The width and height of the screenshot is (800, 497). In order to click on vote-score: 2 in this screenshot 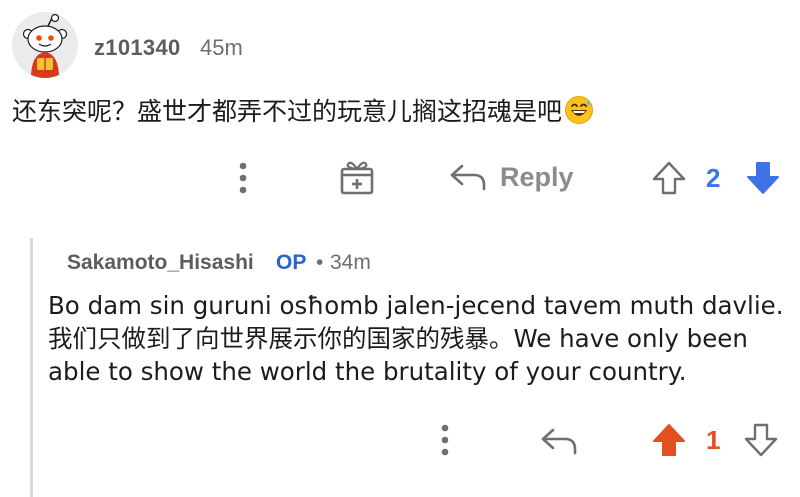, I will do `click(713, 178)`.